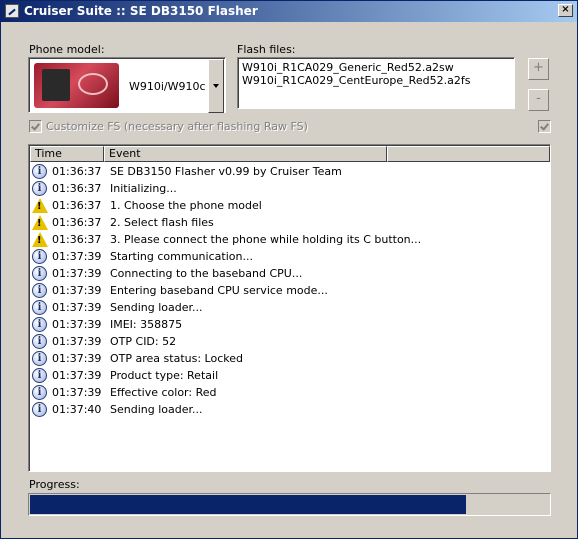 This screenshot has height=539, width=578. I want to click on remove-file-button: -, so click(538, 100).